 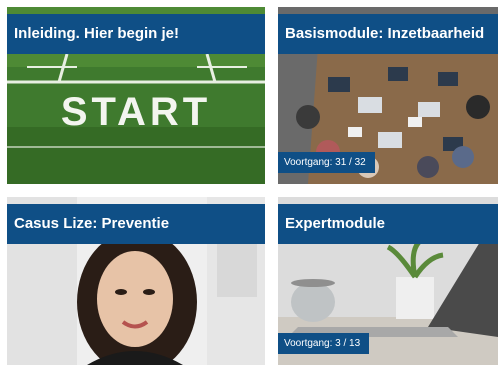 I want to click on progress-label: Voortgang: 3 / 13, so click(x=324, y=343).